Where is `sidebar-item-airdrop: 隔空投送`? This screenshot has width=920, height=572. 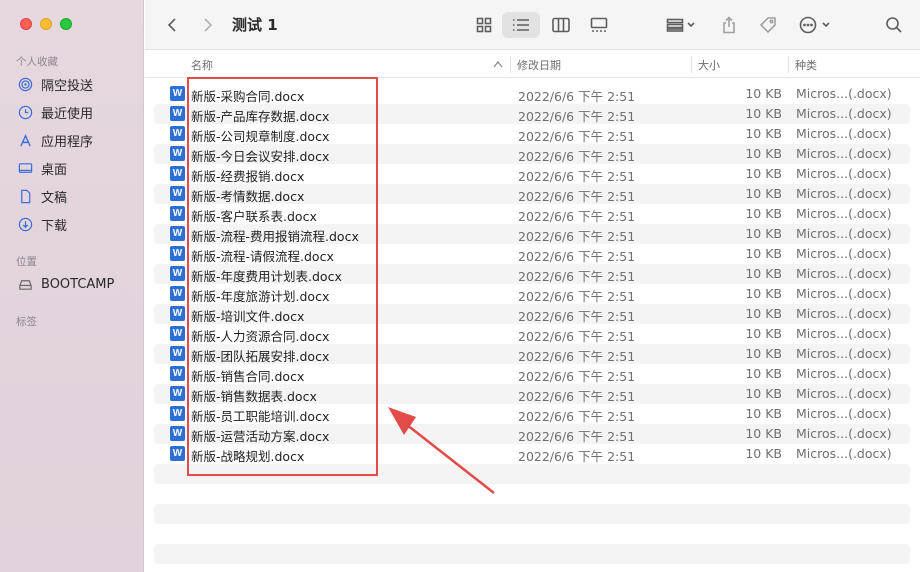
sidebar-item-airdrop: 隔空投送 is located at coordinates (54, 84).